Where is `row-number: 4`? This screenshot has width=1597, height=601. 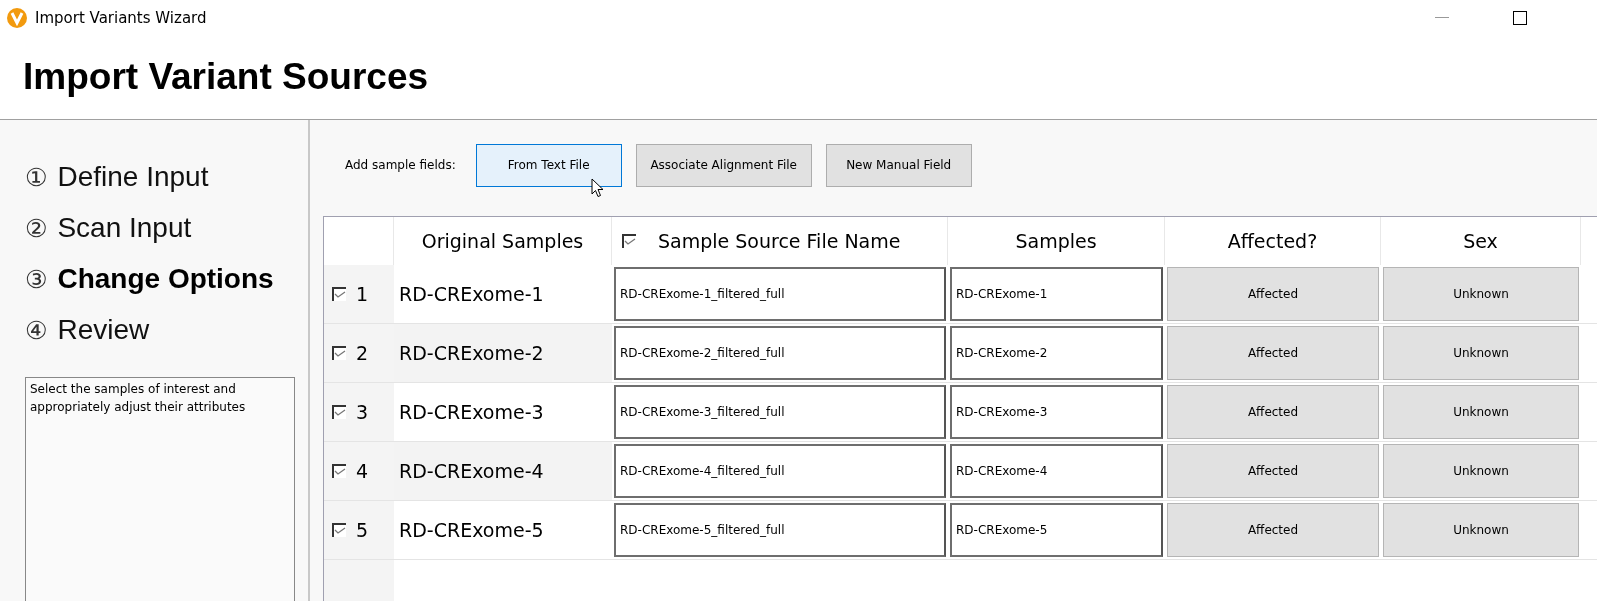 row-number: 4 is located at coordinates (362, 471).